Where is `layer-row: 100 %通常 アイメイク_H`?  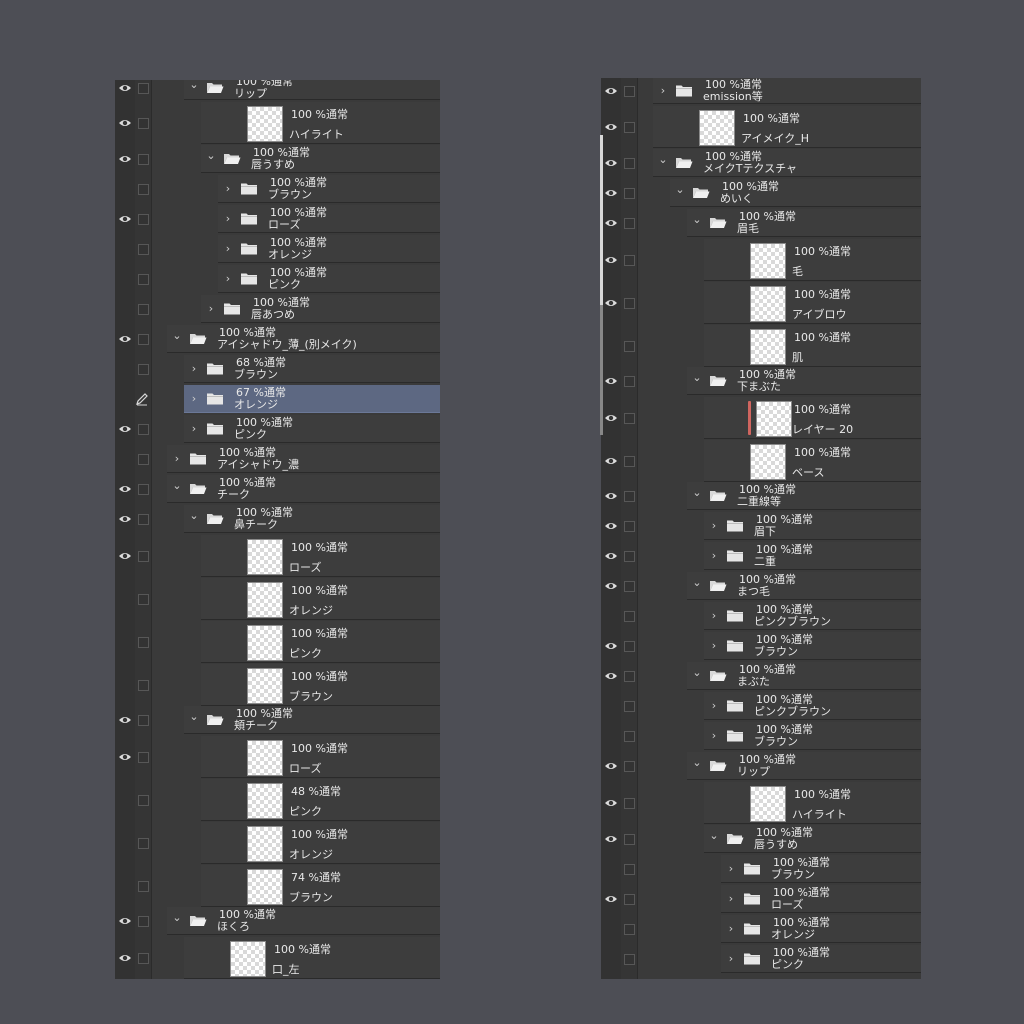 layer-row: 100 %通常 アイメイク_H is located at coordinates (761, 127).